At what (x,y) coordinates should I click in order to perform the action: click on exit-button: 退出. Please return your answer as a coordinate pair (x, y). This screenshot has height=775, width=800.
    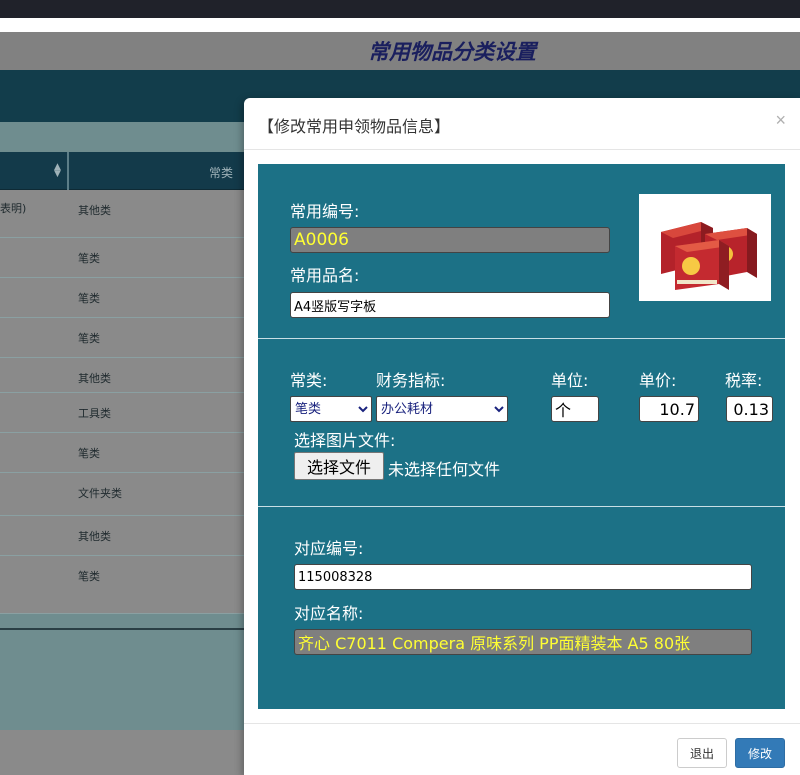
    Looking at the image, I should click on (702, 753).